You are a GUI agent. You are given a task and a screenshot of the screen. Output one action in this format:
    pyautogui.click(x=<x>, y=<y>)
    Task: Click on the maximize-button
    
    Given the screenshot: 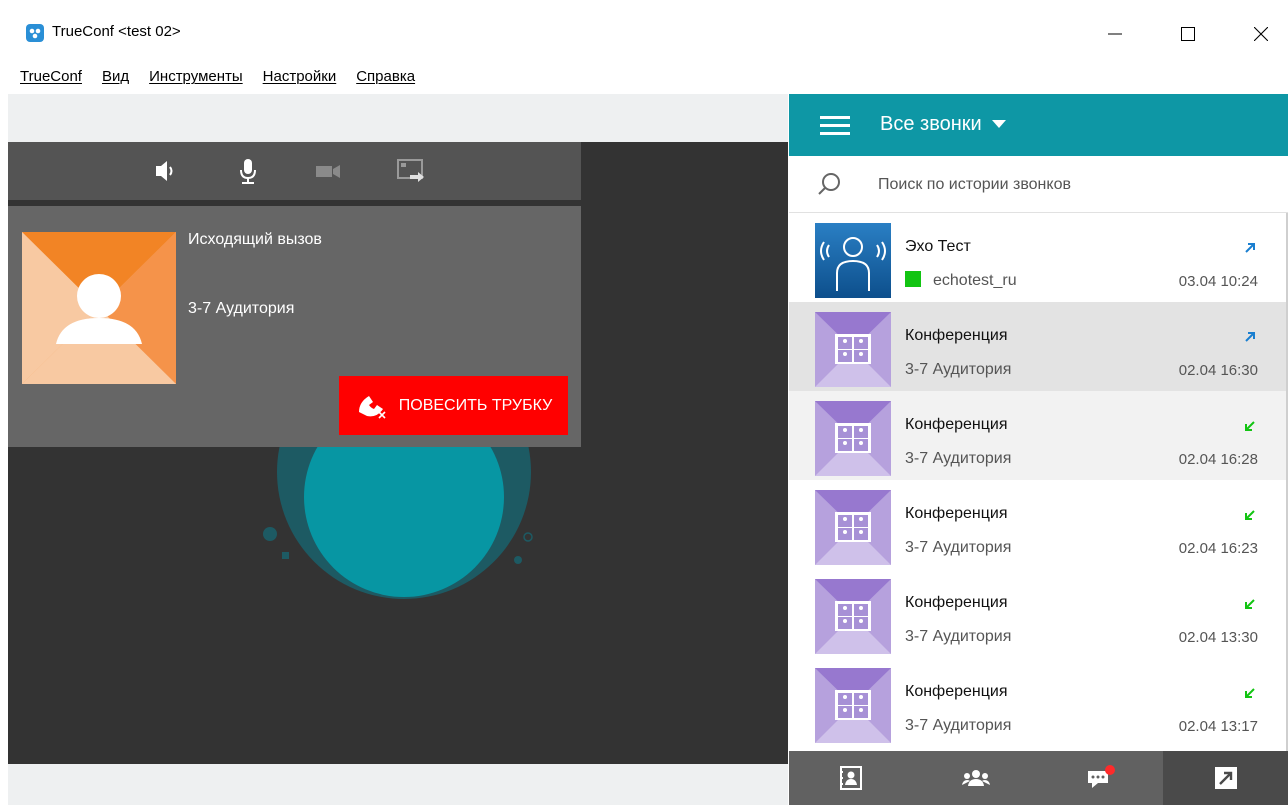 What is the action you would take?
    pyautogui.click(x=1188, y=34)
    